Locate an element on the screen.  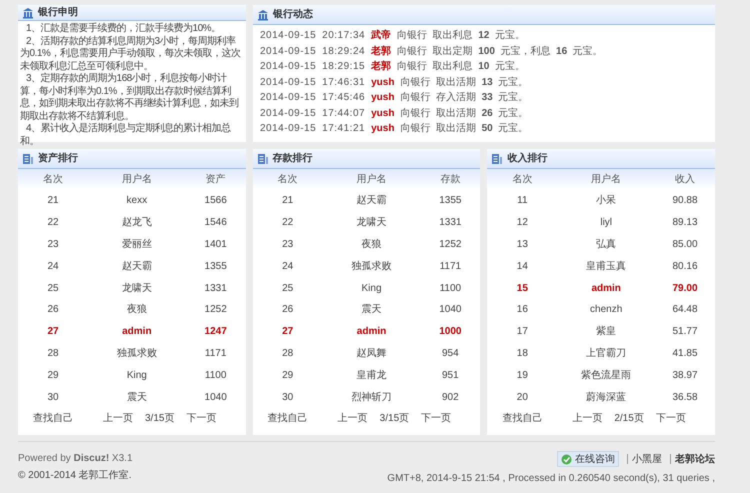
table-cell-text: 13 is located at coordinates (522, 245).